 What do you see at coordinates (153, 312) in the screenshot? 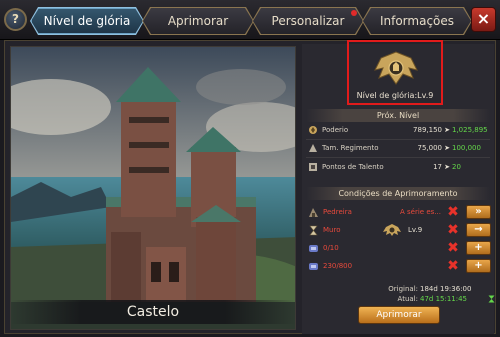
I see `castle-name: Castelo` at bounding box center [153, 312].